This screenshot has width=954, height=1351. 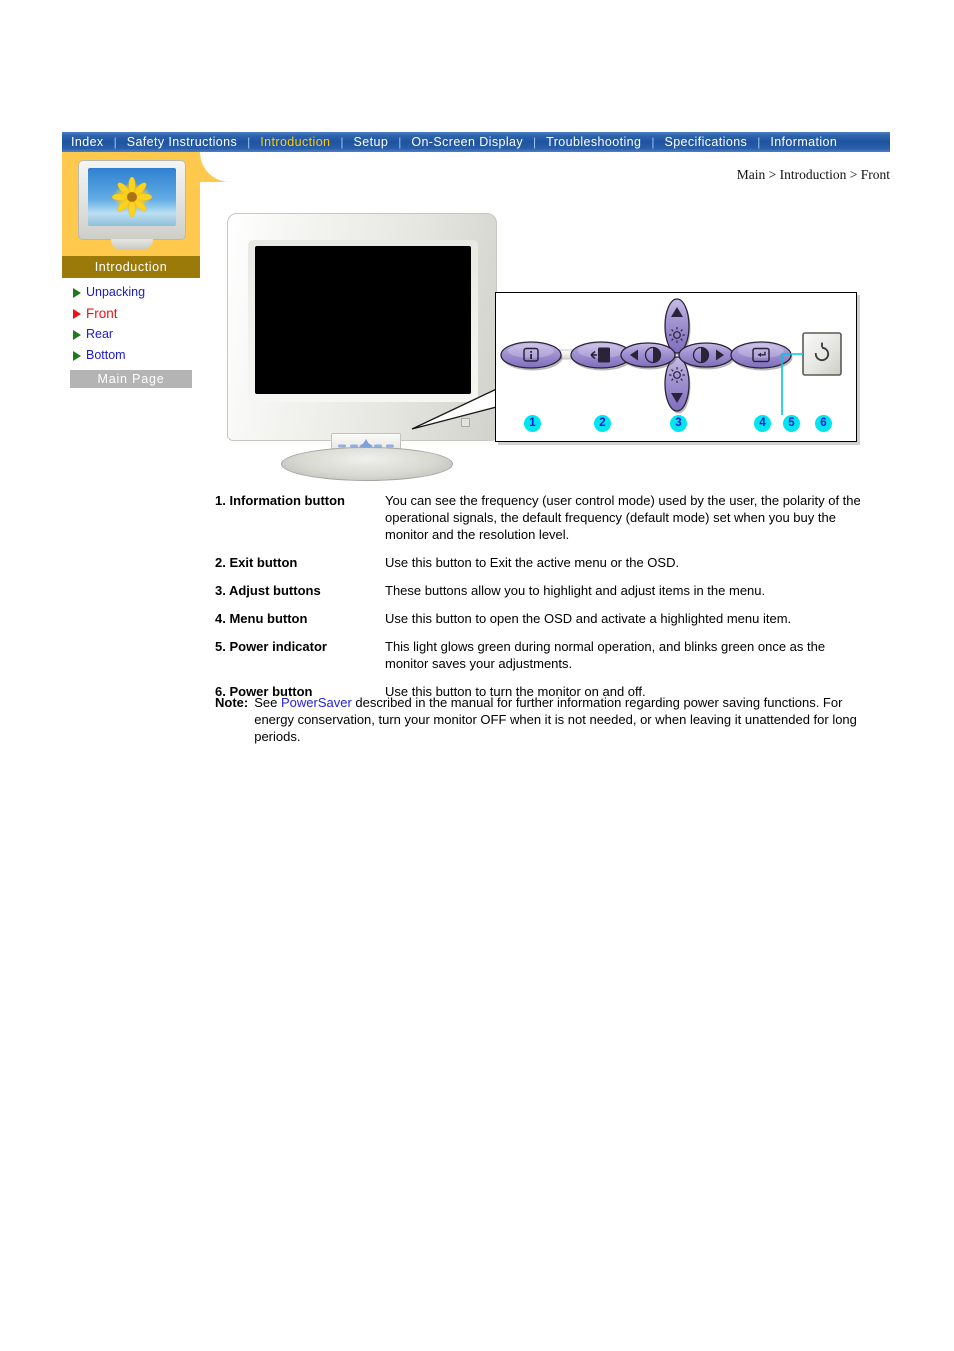 What do you see at coordinates (822, 354) in the screenshot?
I see `power-button-illustration` at bounding box center [822, 354].